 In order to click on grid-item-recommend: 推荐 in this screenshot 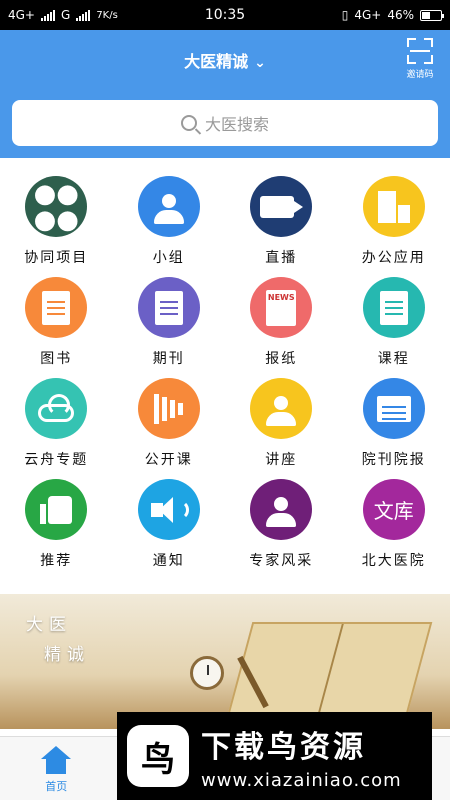, I will do `click(56, 519)`.